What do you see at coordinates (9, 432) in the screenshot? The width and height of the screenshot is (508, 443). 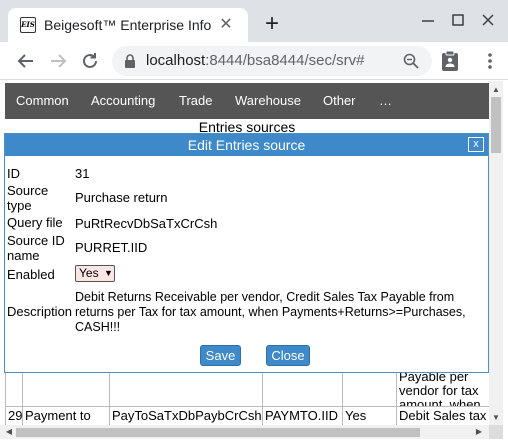 I see `scroll-left-icon: ◀` at bounding box center [9, 432].